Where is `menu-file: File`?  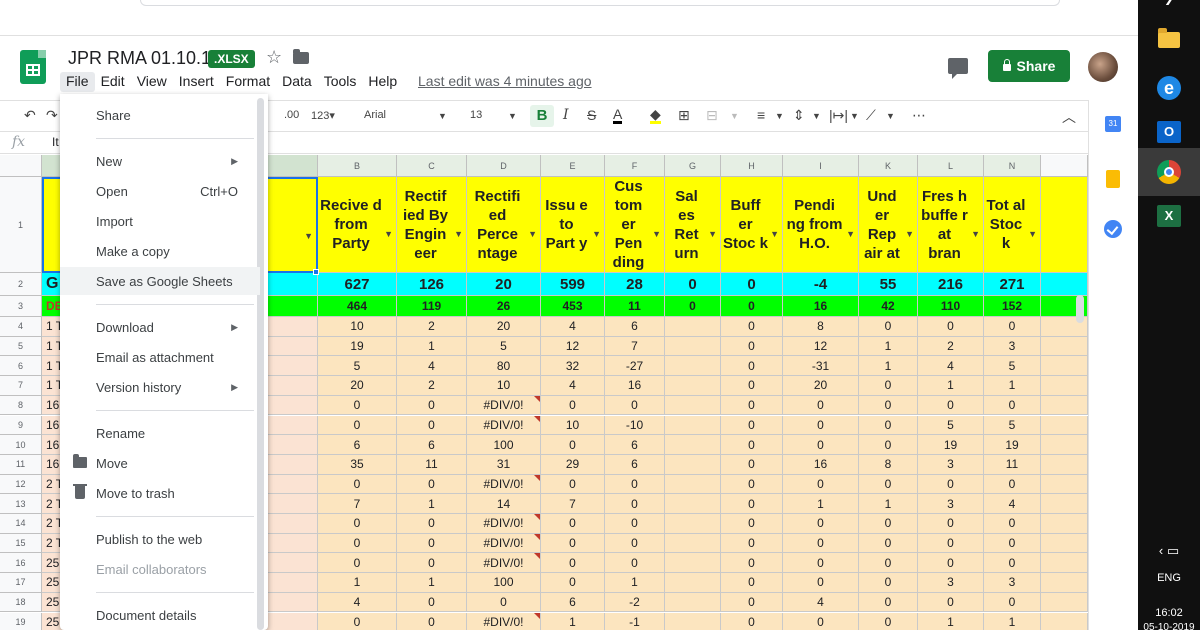
menu-file: File is located at coordinates (77, 82).